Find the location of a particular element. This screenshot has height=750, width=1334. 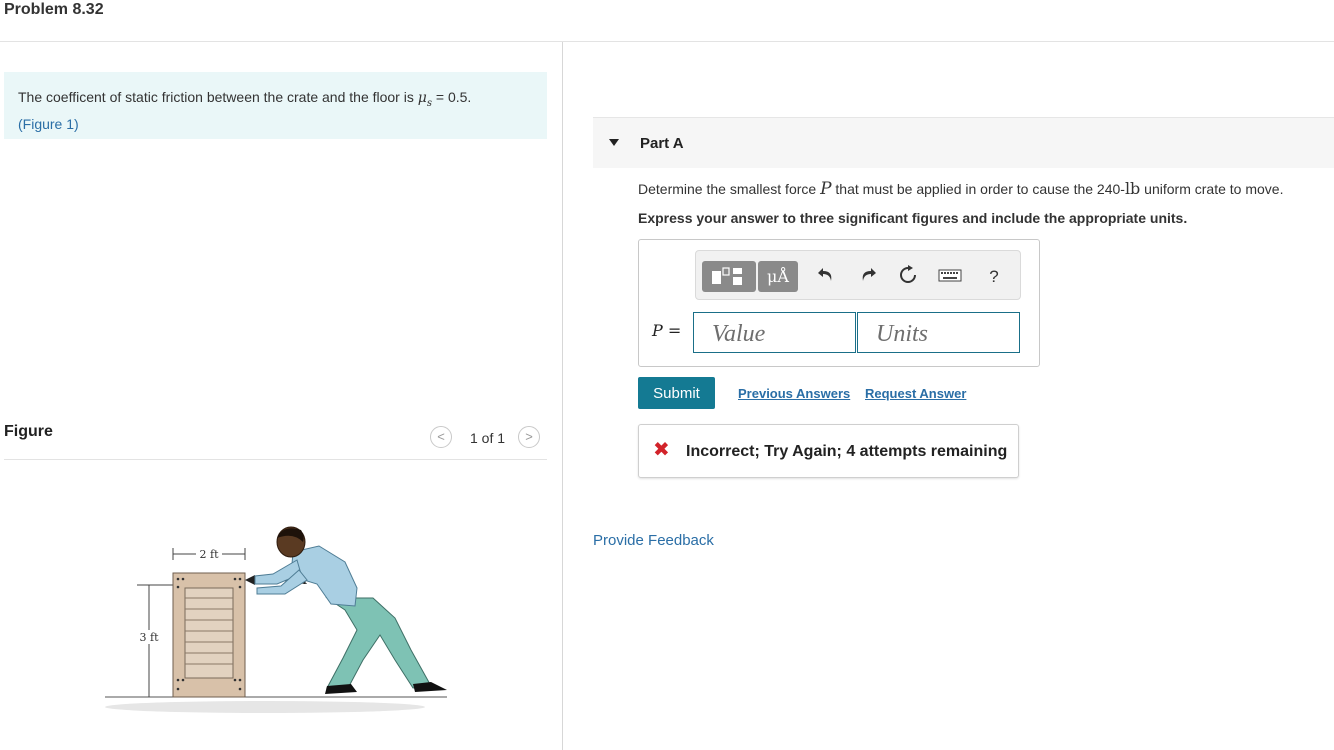

answer-equals: = is located at coordinates (672, 330).